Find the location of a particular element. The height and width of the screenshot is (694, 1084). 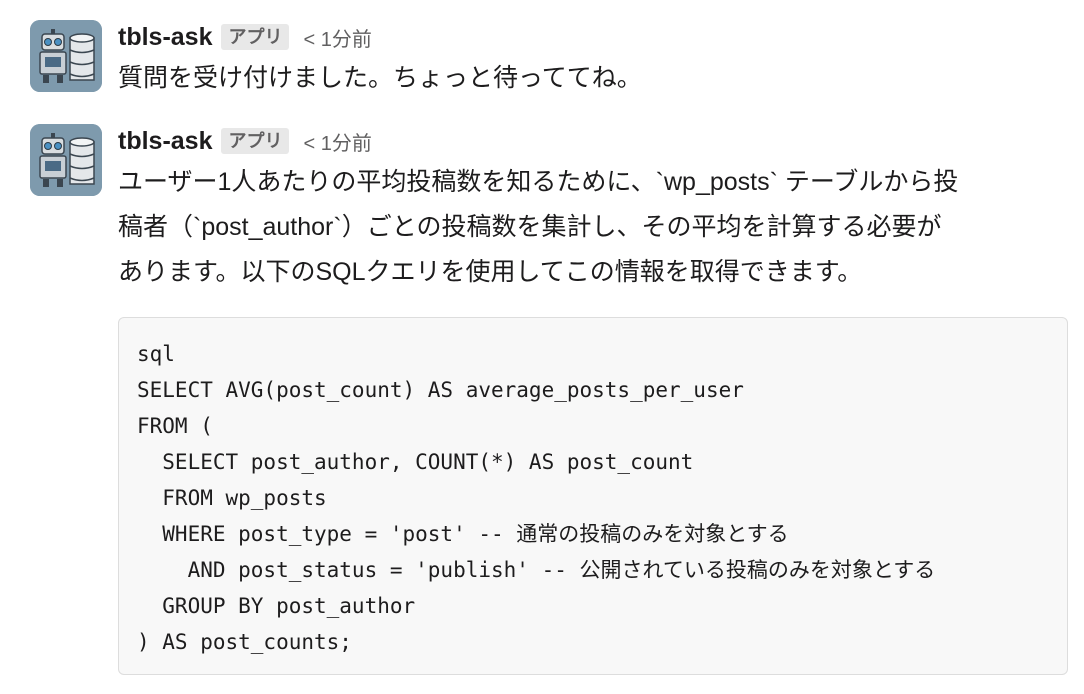

code-line: FROM wp_posts is located at coordinates (232, 498).